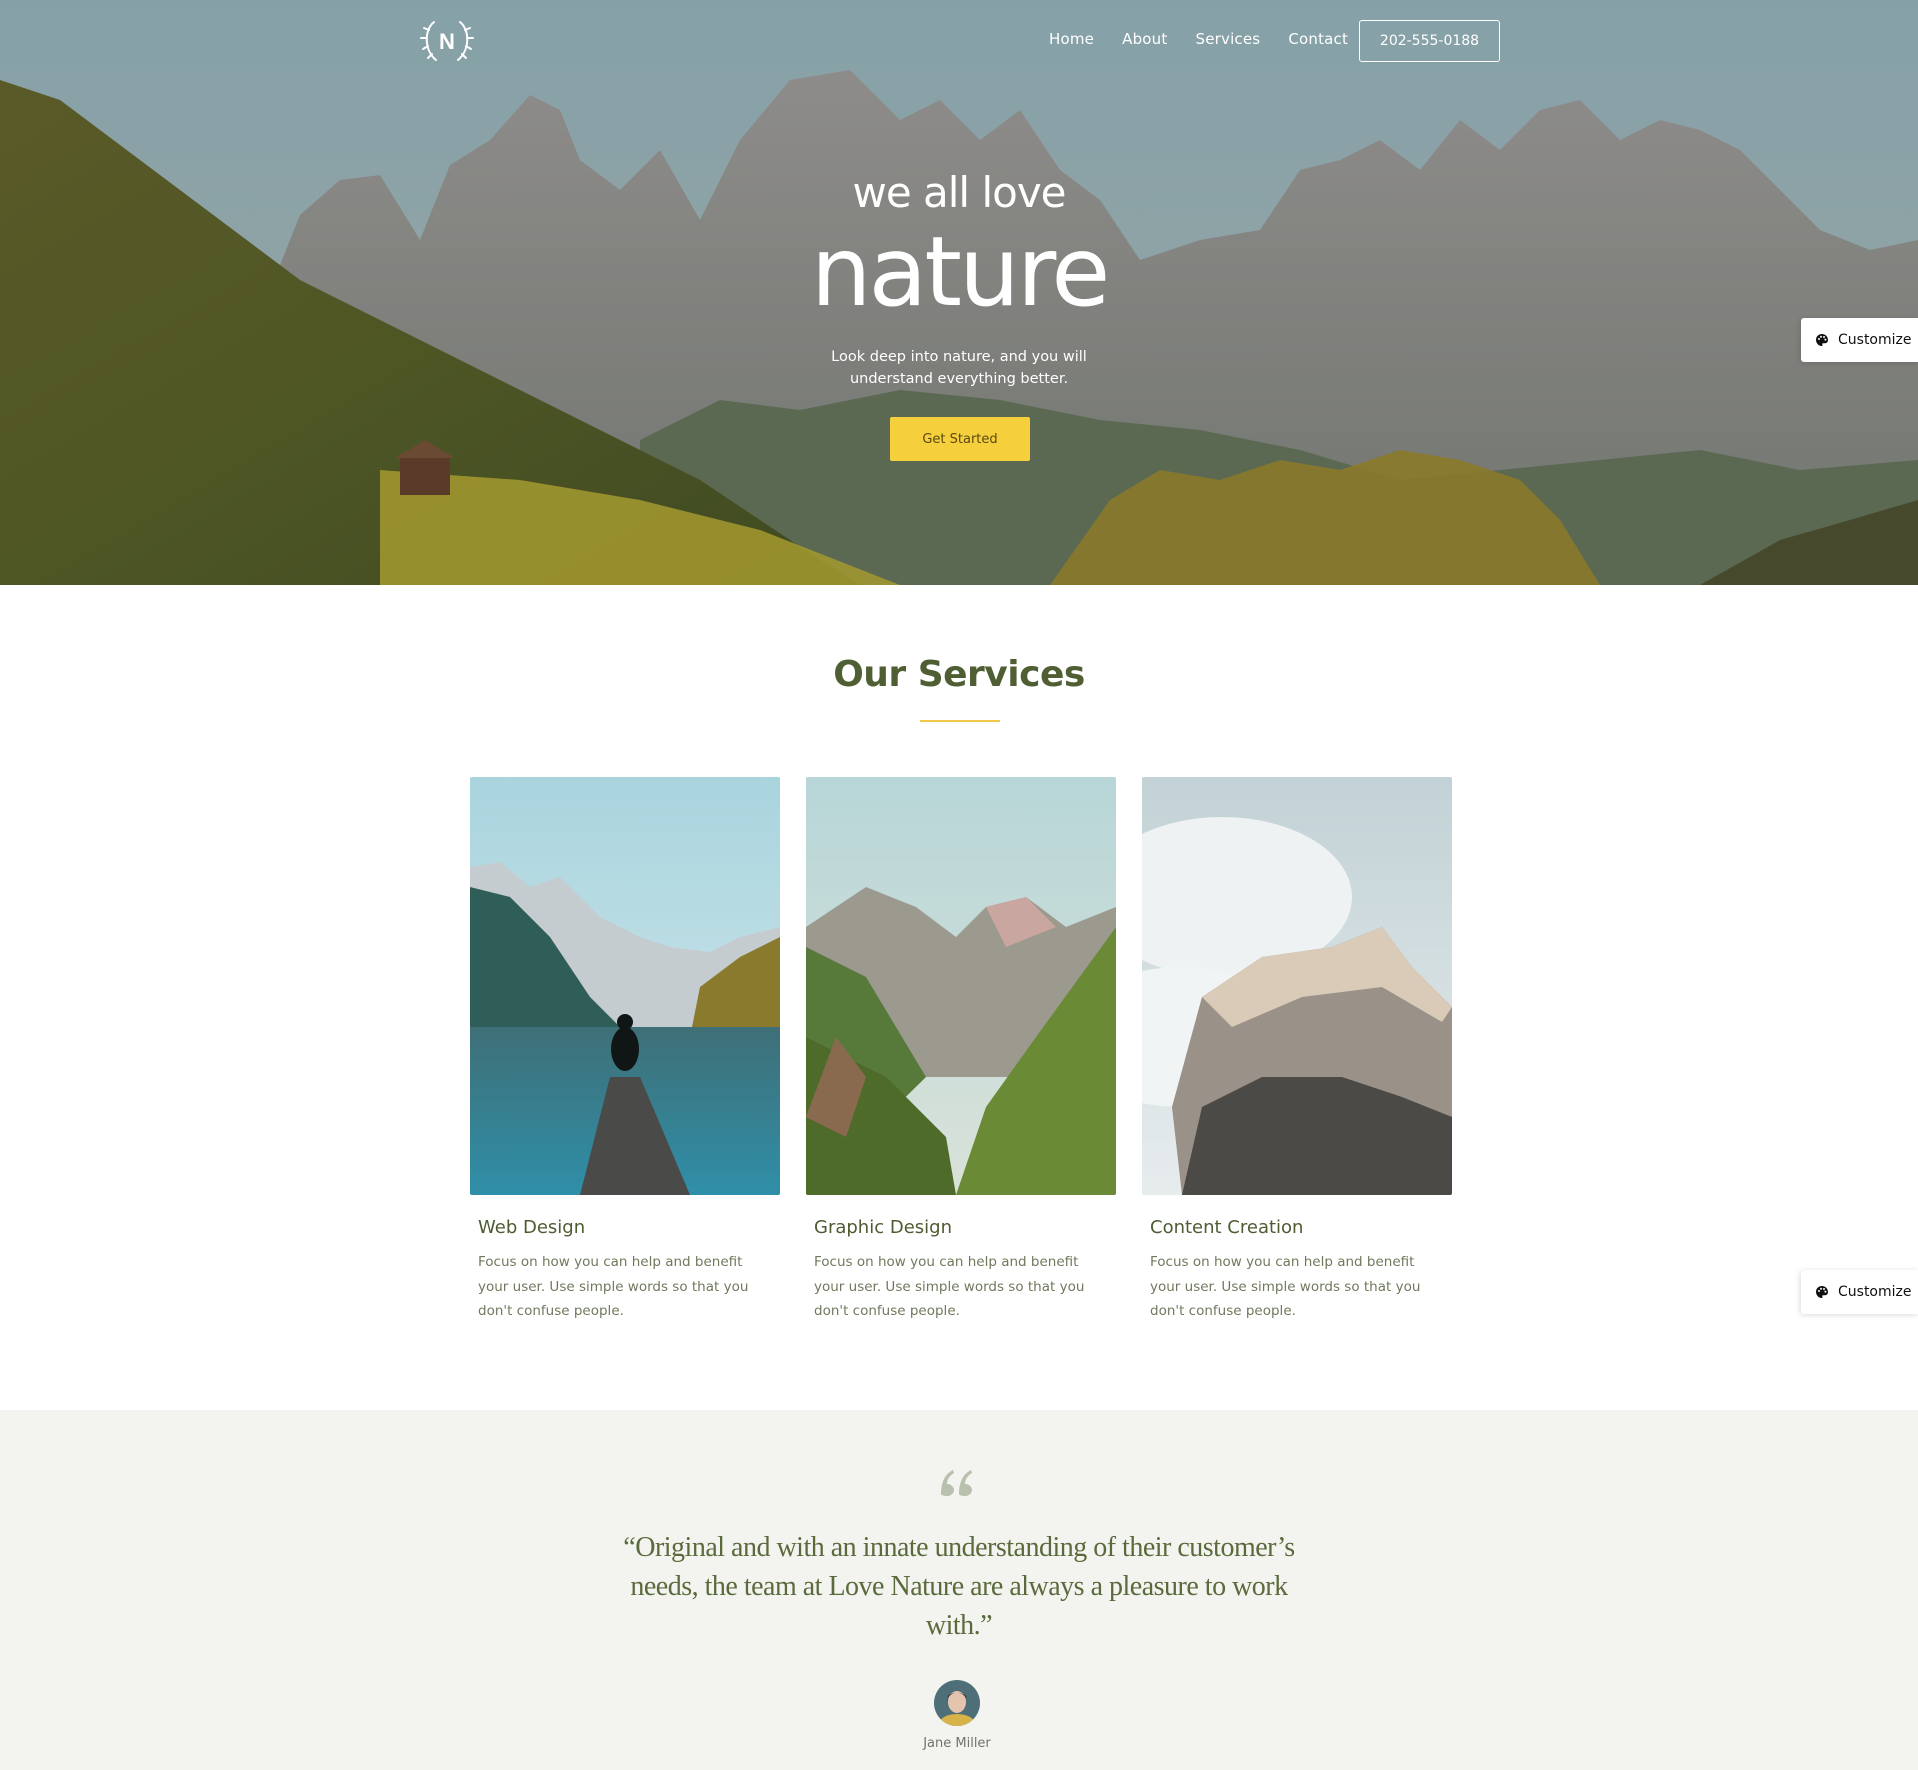  Describe the element at coordinates (1318, 39) in the screenshot. I see `nav-link-contact: Contact` at that location.